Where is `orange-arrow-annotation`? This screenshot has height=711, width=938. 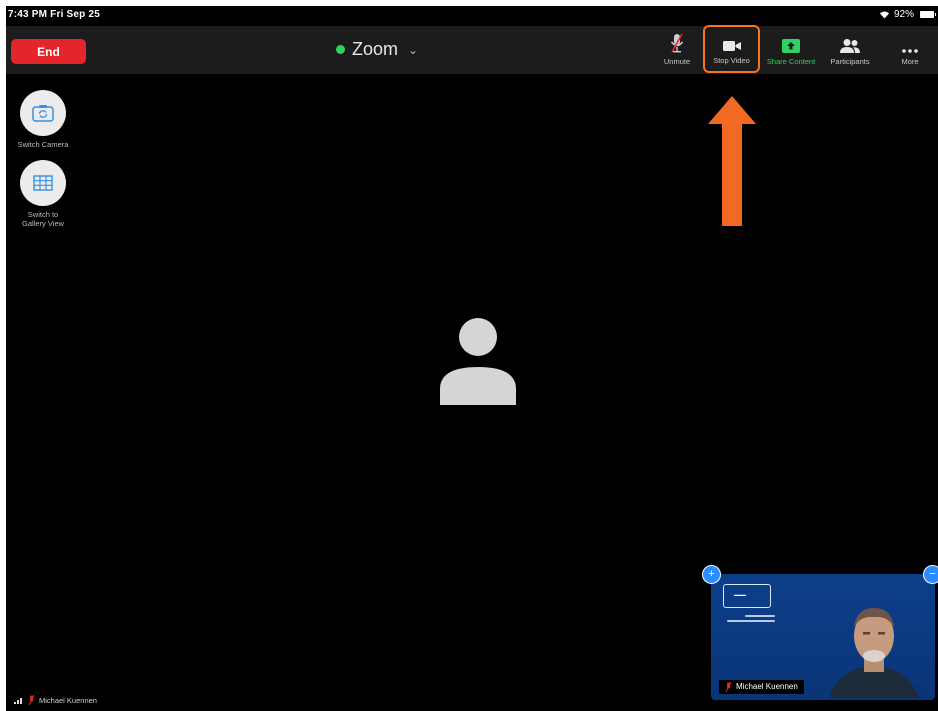 orange-arrow-annotation is located at coordinates (732, 161).